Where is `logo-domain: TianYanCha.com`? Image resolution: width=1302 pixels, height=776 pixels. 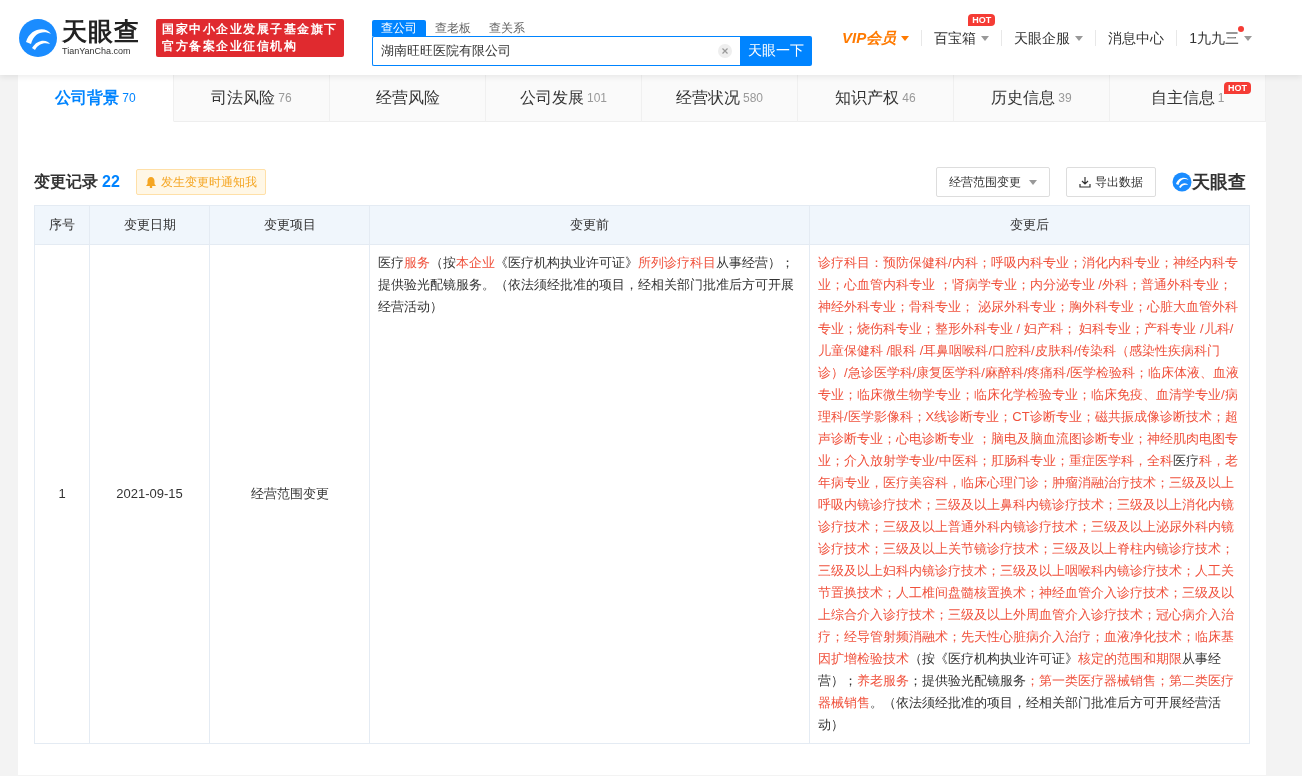 logo-domain: TianYanCha.com is located at coordinates (97, 51).